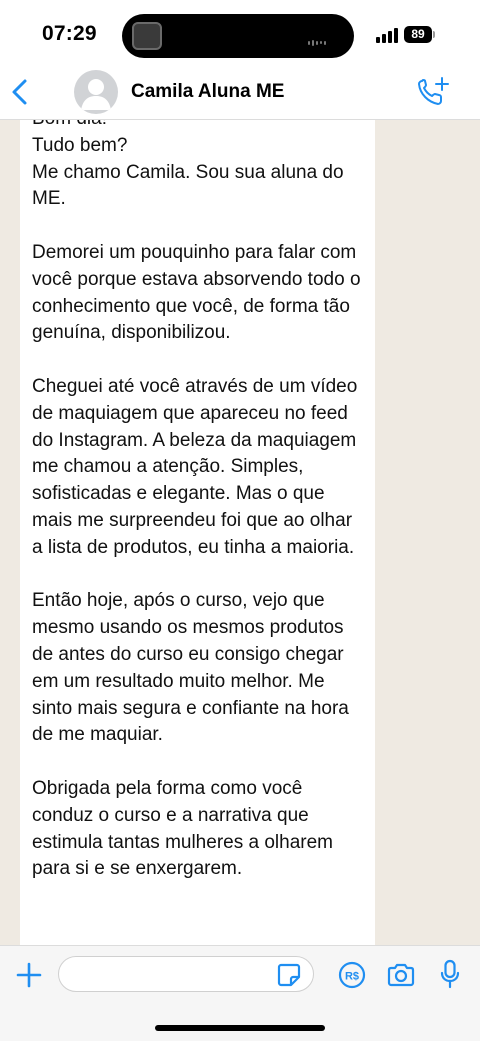  Describe the element at coordinates (96, 92) in the screenshot. I see `avatar-placeholder-icon` at that location.